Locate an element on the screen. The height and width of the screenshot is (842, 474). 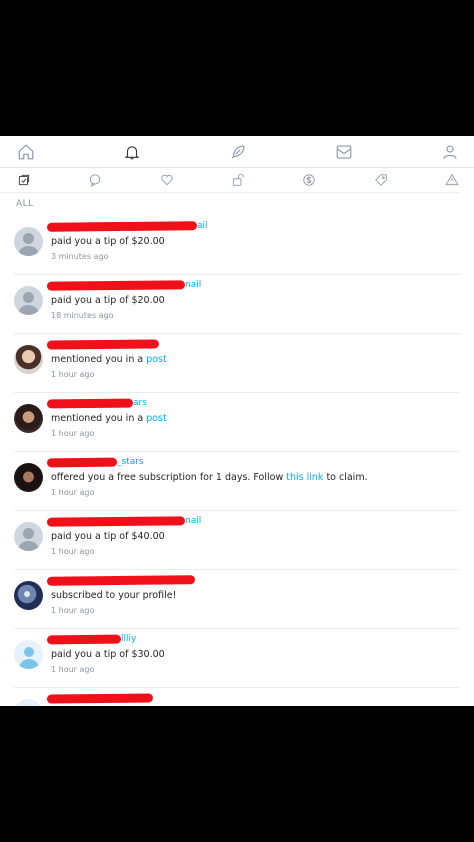
comment-icon is located at coordinates (95, 180).